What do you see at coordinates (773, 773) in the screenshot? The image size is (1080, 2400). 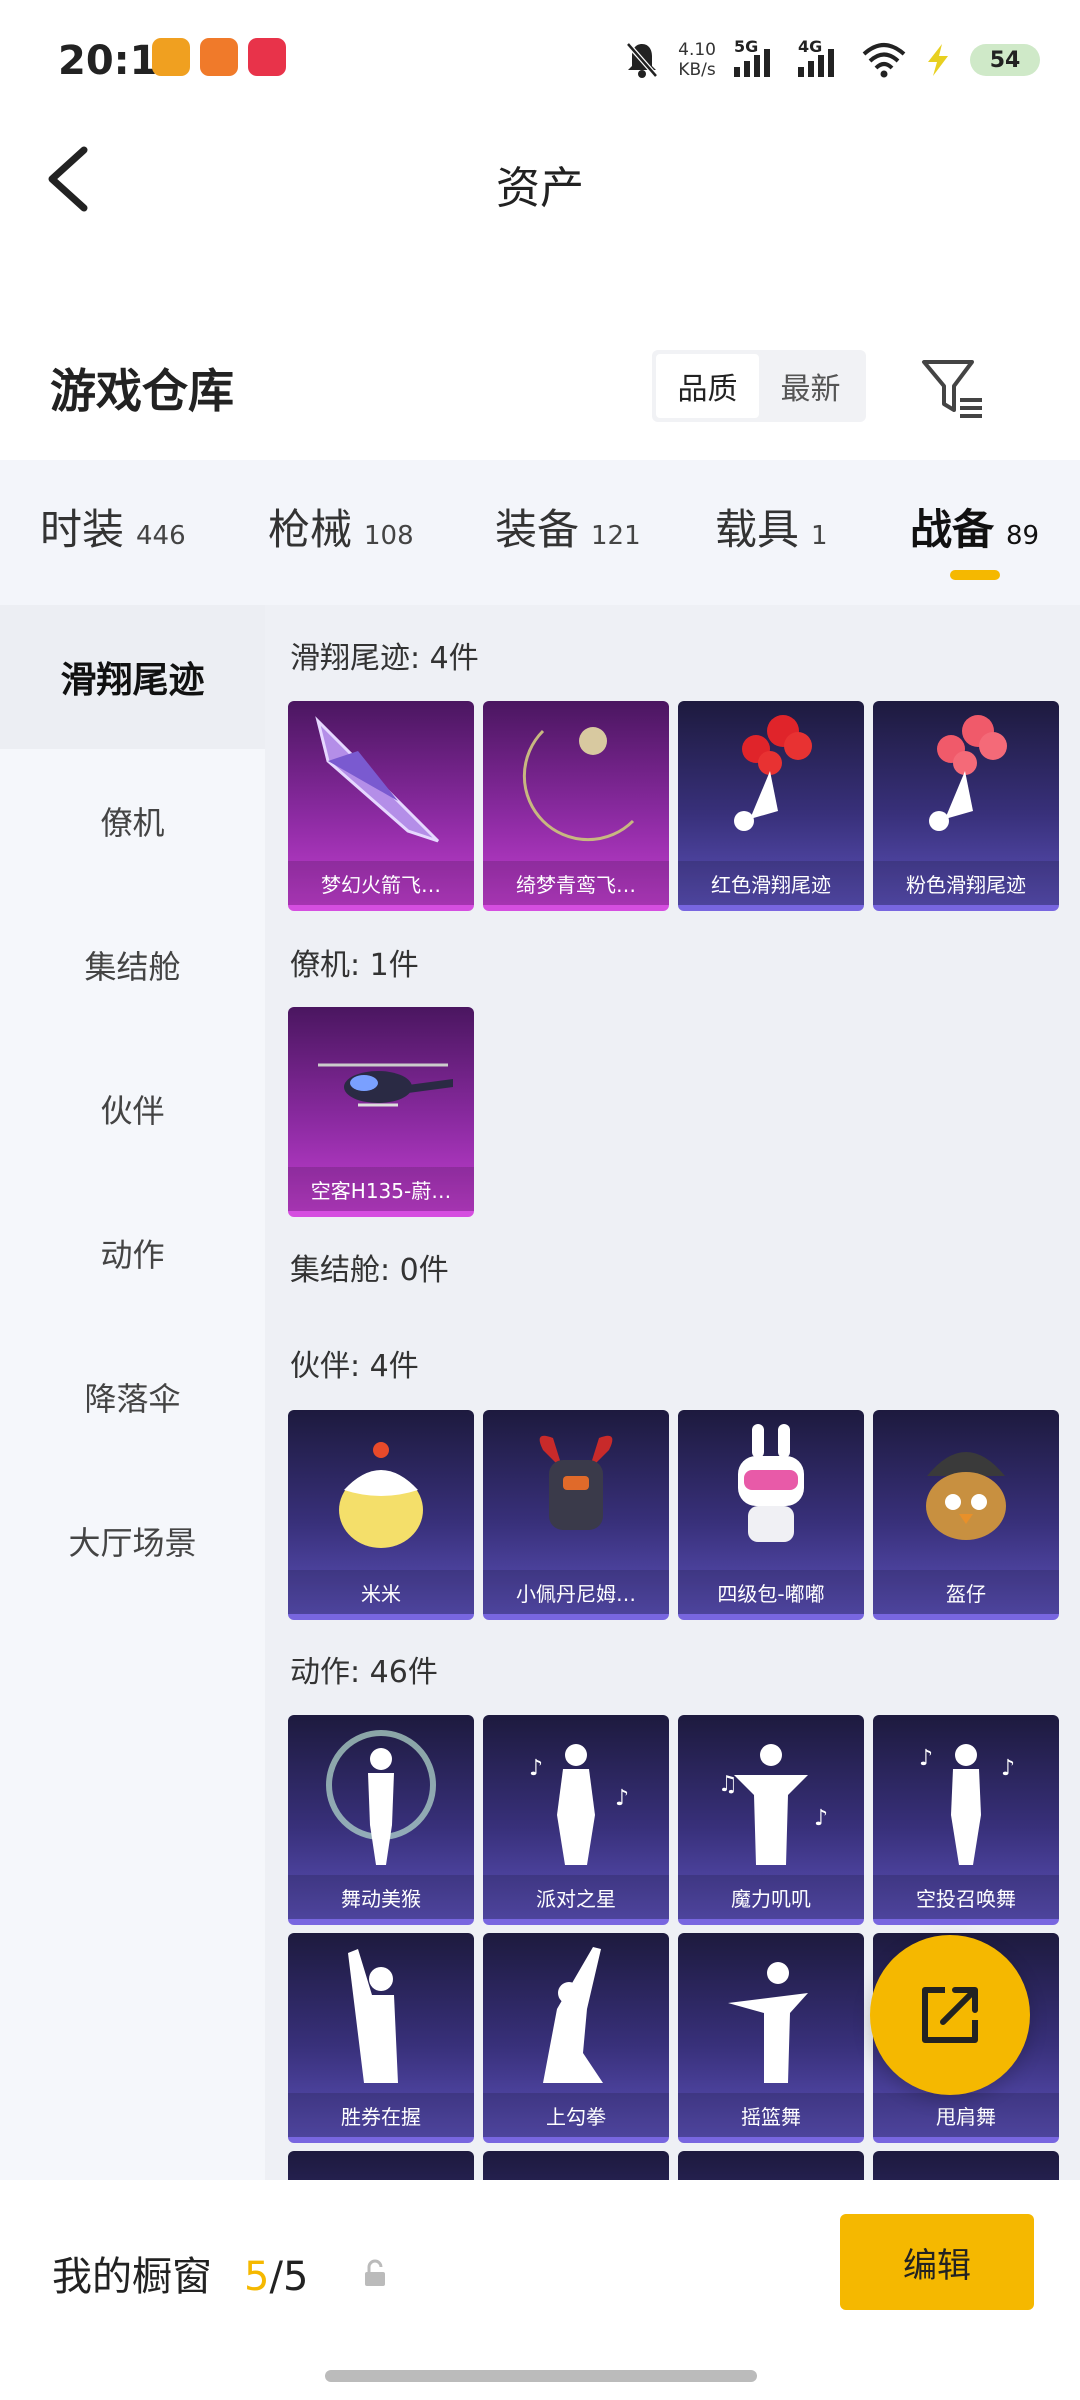 I see `red-smoke-trail-icon` at bounding box center [773, 773].